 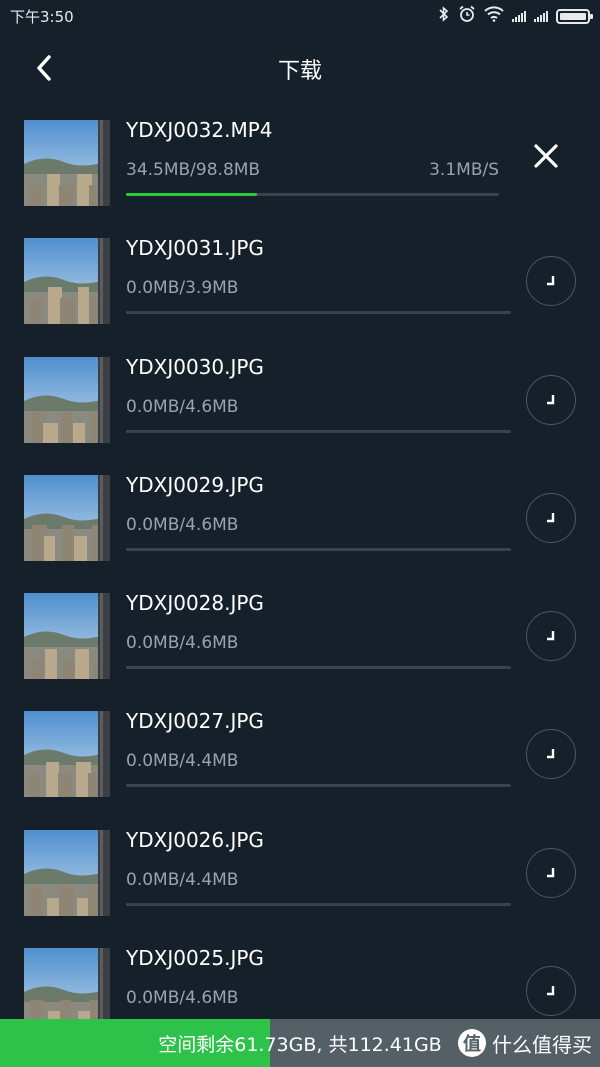 I want to click on status-time: 下午3:50, so click(x=42, y=16).